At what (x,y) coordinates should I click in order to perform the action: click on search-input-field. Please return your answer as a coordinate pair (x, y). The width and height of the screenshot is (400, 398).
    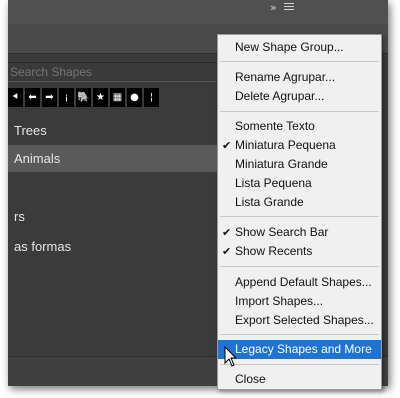
    Looking at the image, I should click on (108, 72).